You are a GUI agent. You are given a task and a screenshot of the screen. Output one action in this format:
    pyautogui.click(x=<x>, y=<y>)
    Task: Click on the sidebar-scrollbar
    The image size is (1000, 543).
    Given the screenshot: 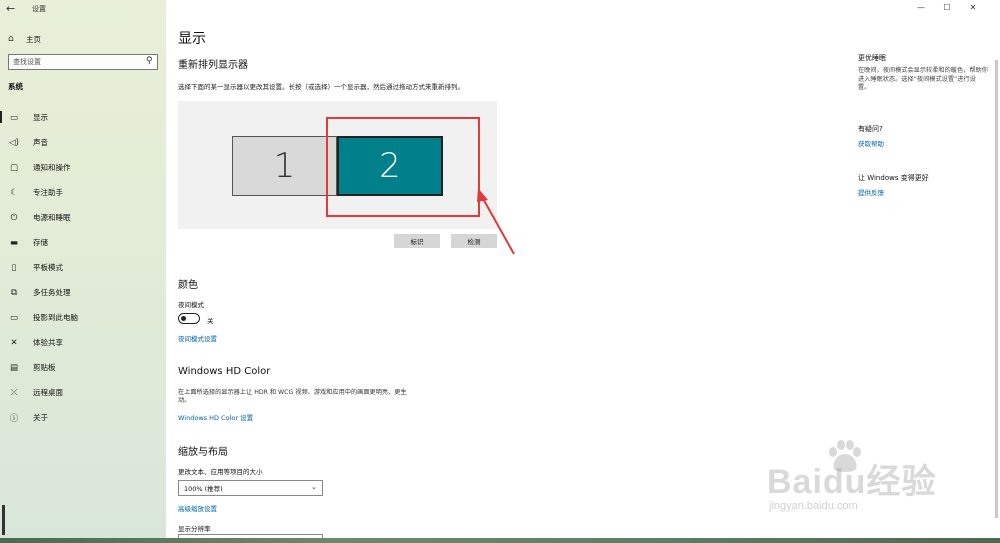 What is the action you would take?
    pyautogui.click(x=3, y=520)
    